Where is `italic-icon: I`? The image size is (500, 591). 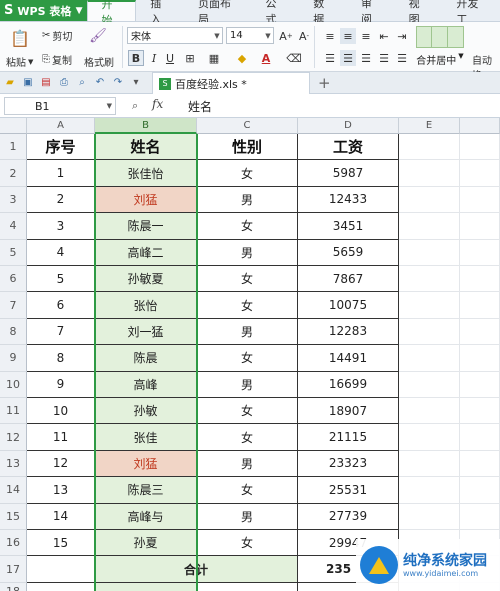 italic-icon: I is located at coordinates (154, 58).